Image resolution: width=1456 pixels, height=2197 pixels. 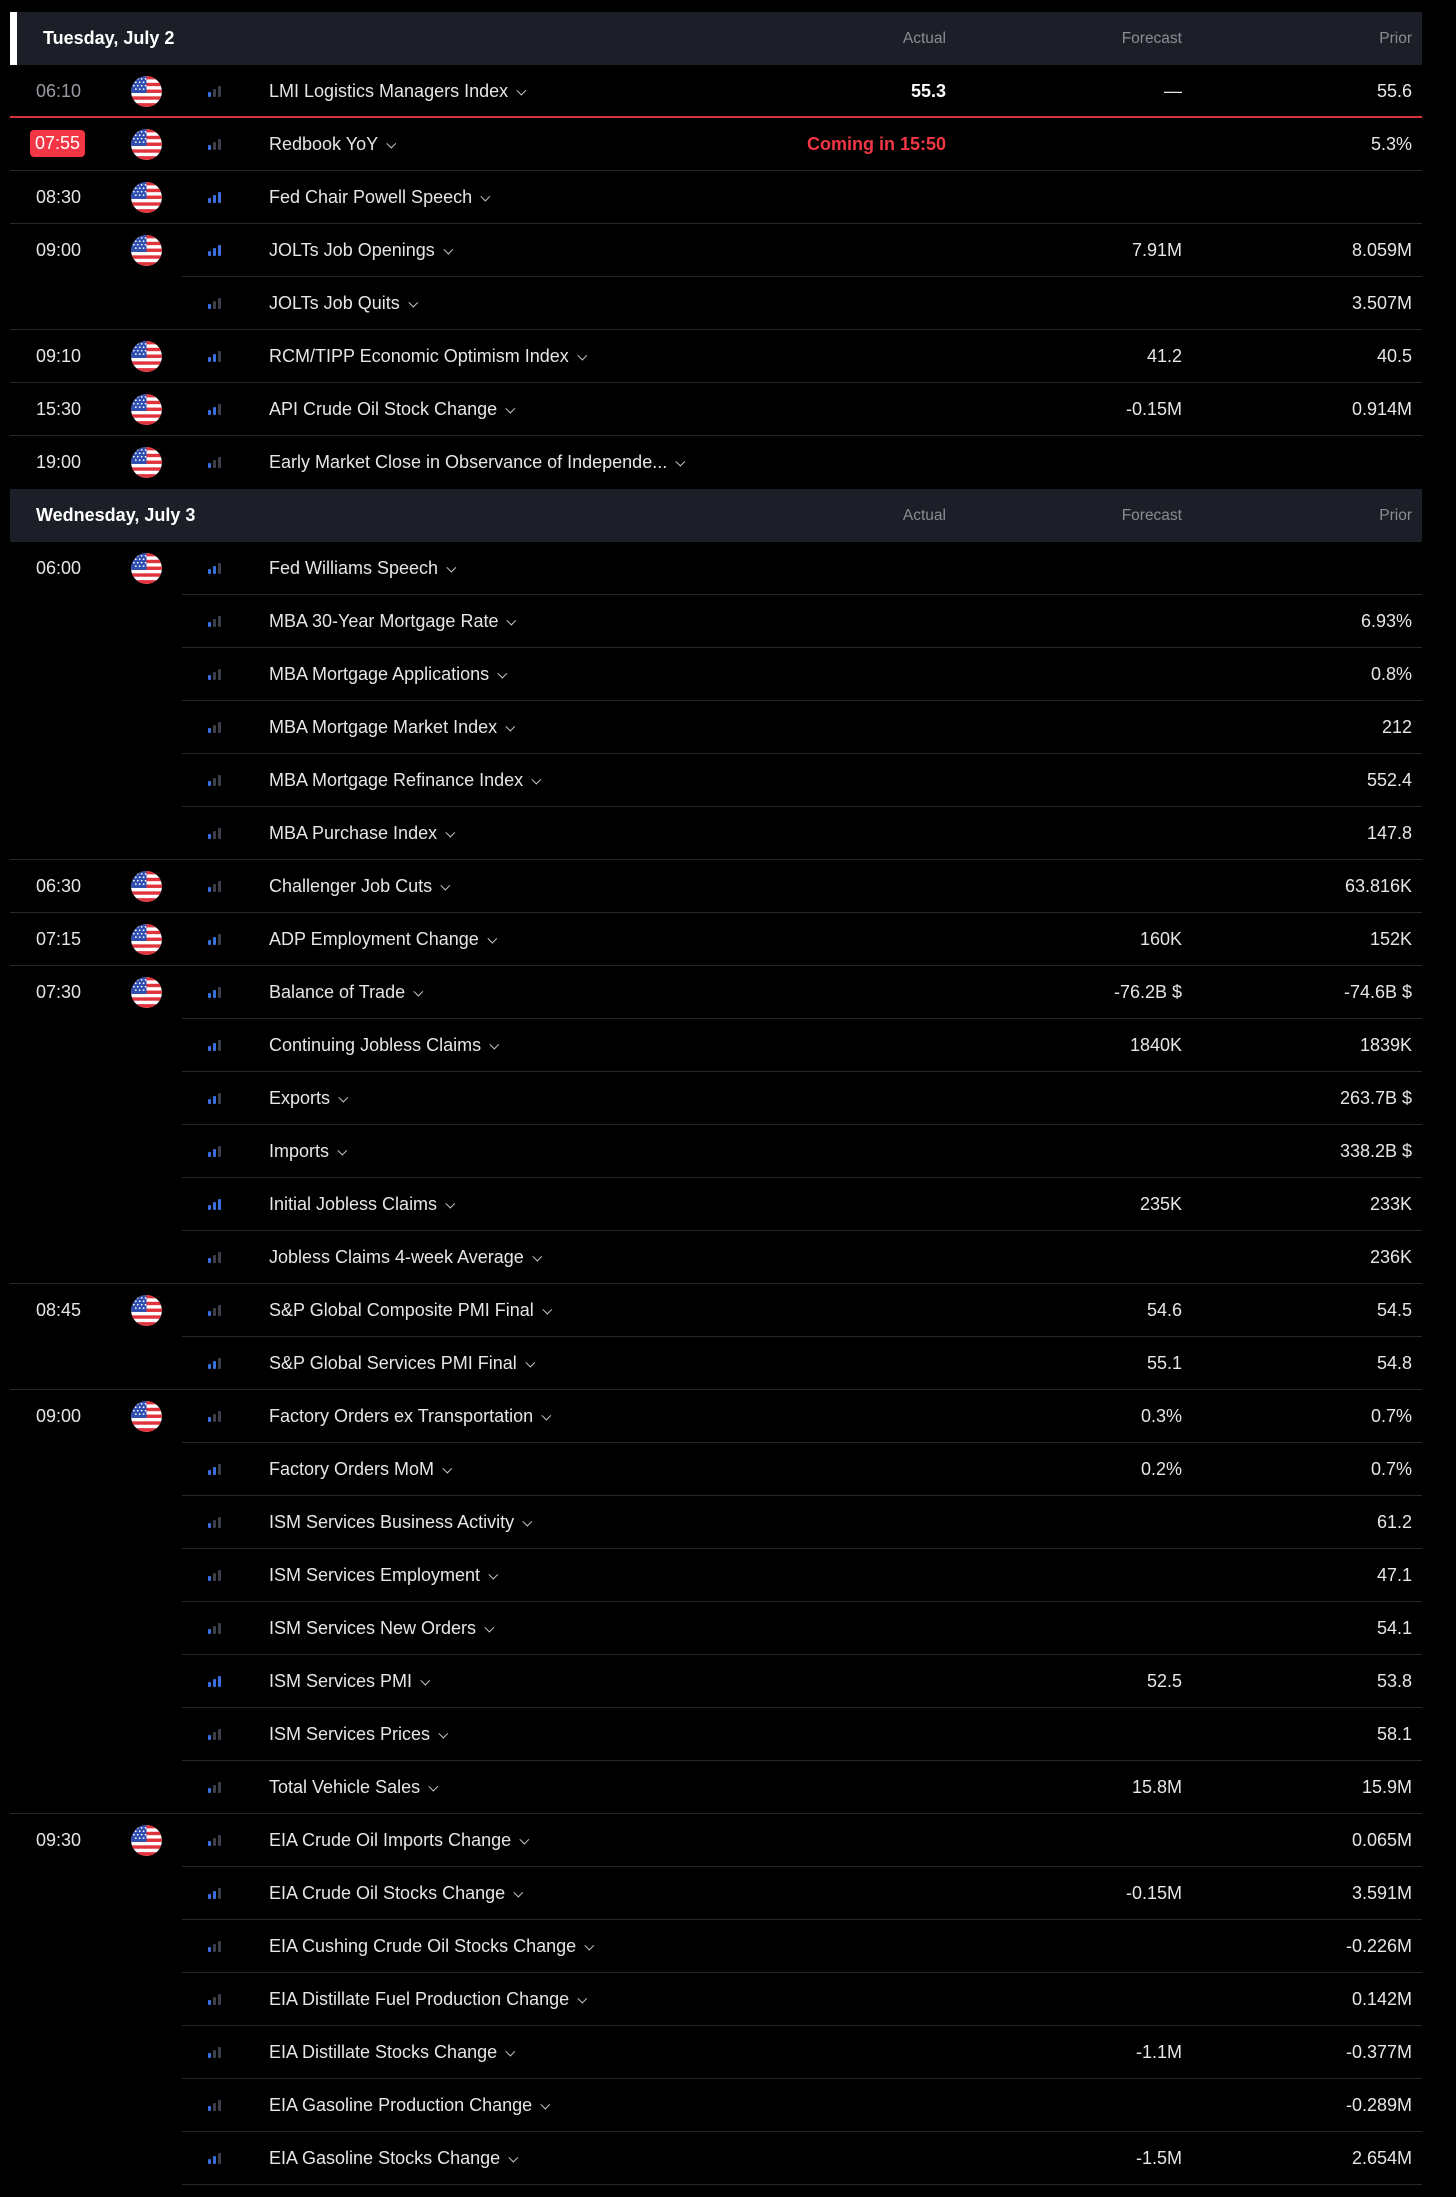 What do you see at coordinates (716, 1628) in the screenshot?
I see `event-row: ISM Services New Orders 54.1` at bounding box center [716, 1628].